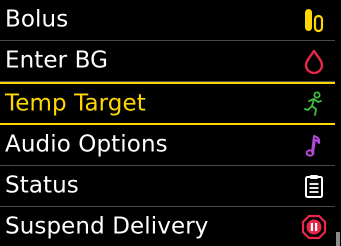 Image resolution: width=341 pixels, height=246 pixels. What do you see at coordinates (314, 61) in the screenshot?
I see `blood-drop-icon` at bounding box center [314, 61].